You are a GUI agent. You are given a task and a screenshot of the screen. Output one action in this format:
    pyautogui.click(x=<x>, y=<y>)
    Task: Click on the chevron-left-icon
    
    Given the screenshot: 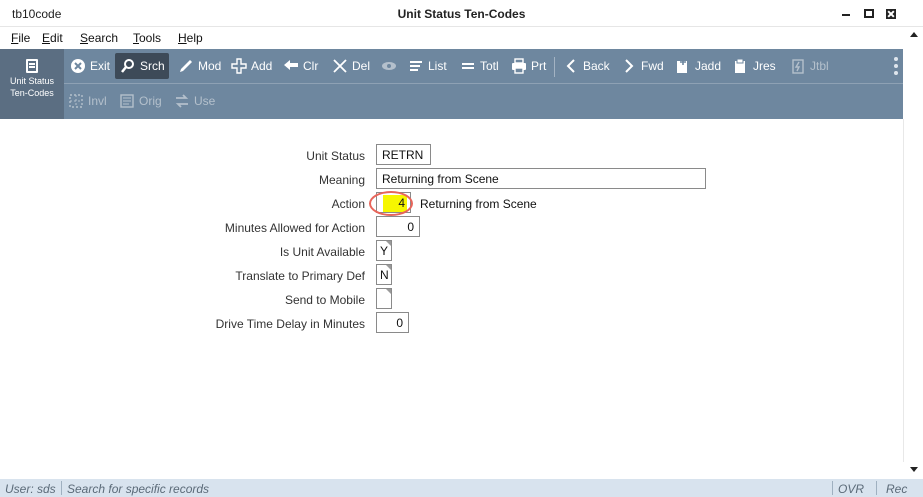 What is the action you would take?
    pyautogui.click(x=571, y=66)
    